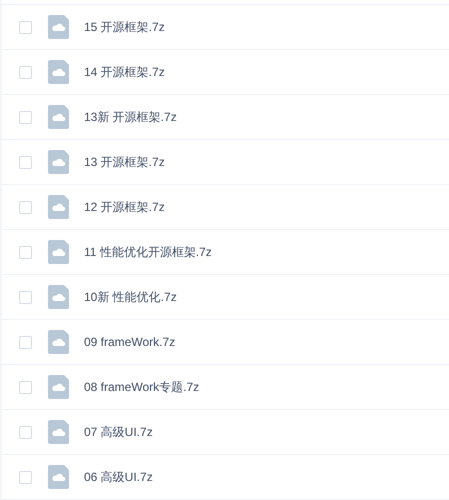 This screenshot has width=449, height=500. Describe the element at coordinates (130, 297) in the screenshot. I see `file-name: 10新 性能优化.7z` at that location.